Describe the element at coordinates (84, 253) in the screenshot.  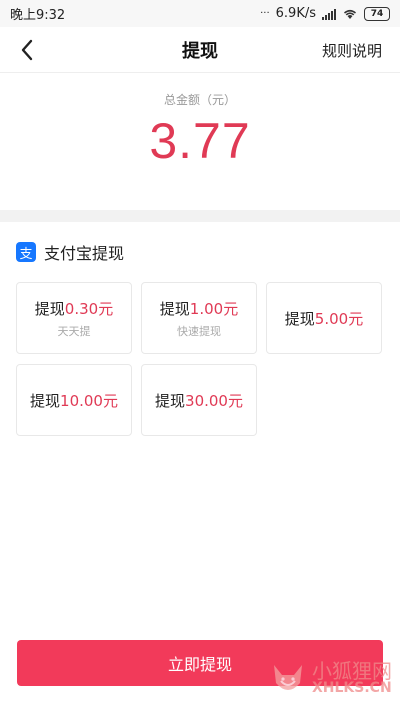
I see `withdraw-method-label: 支付宝提现` at that location.